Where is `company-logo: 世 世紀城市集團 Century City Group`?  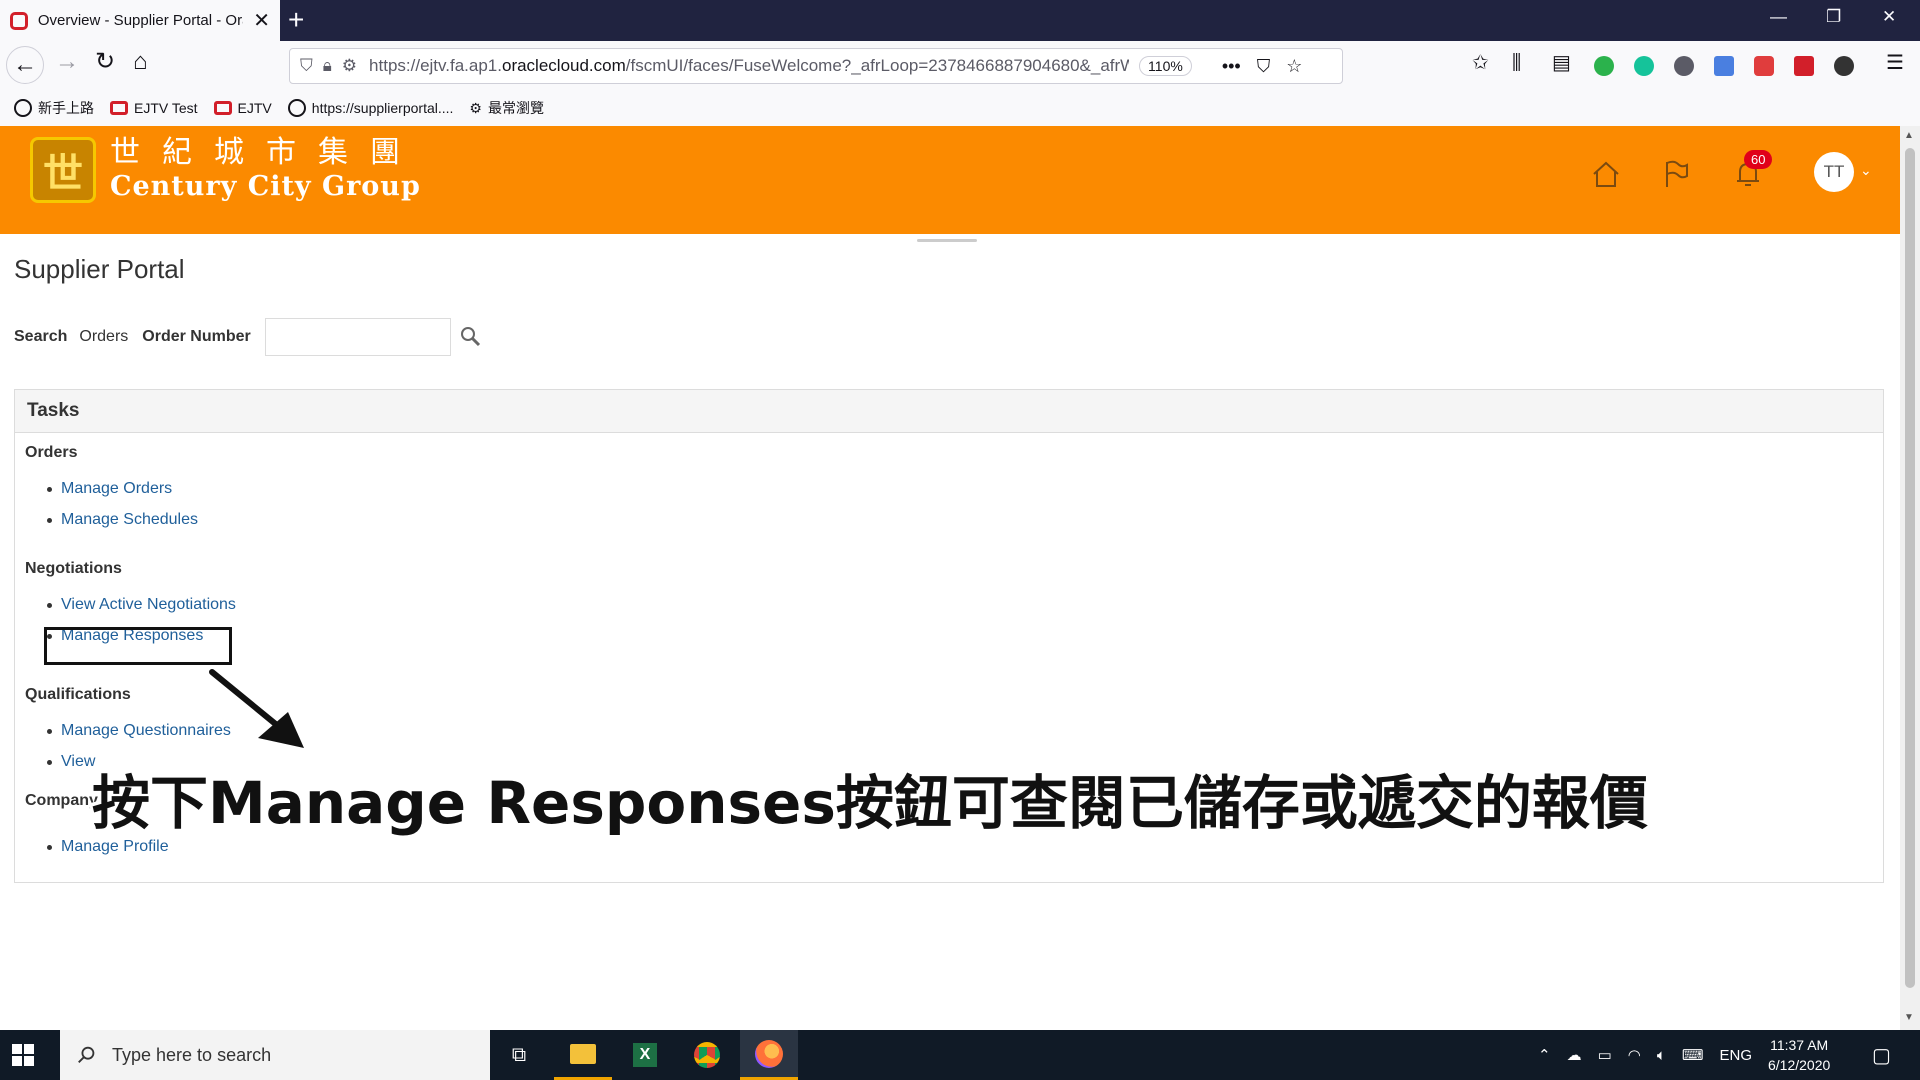 company-logo: 世 世紀城市集團 Century City Group is located at coordinates (226, 170).